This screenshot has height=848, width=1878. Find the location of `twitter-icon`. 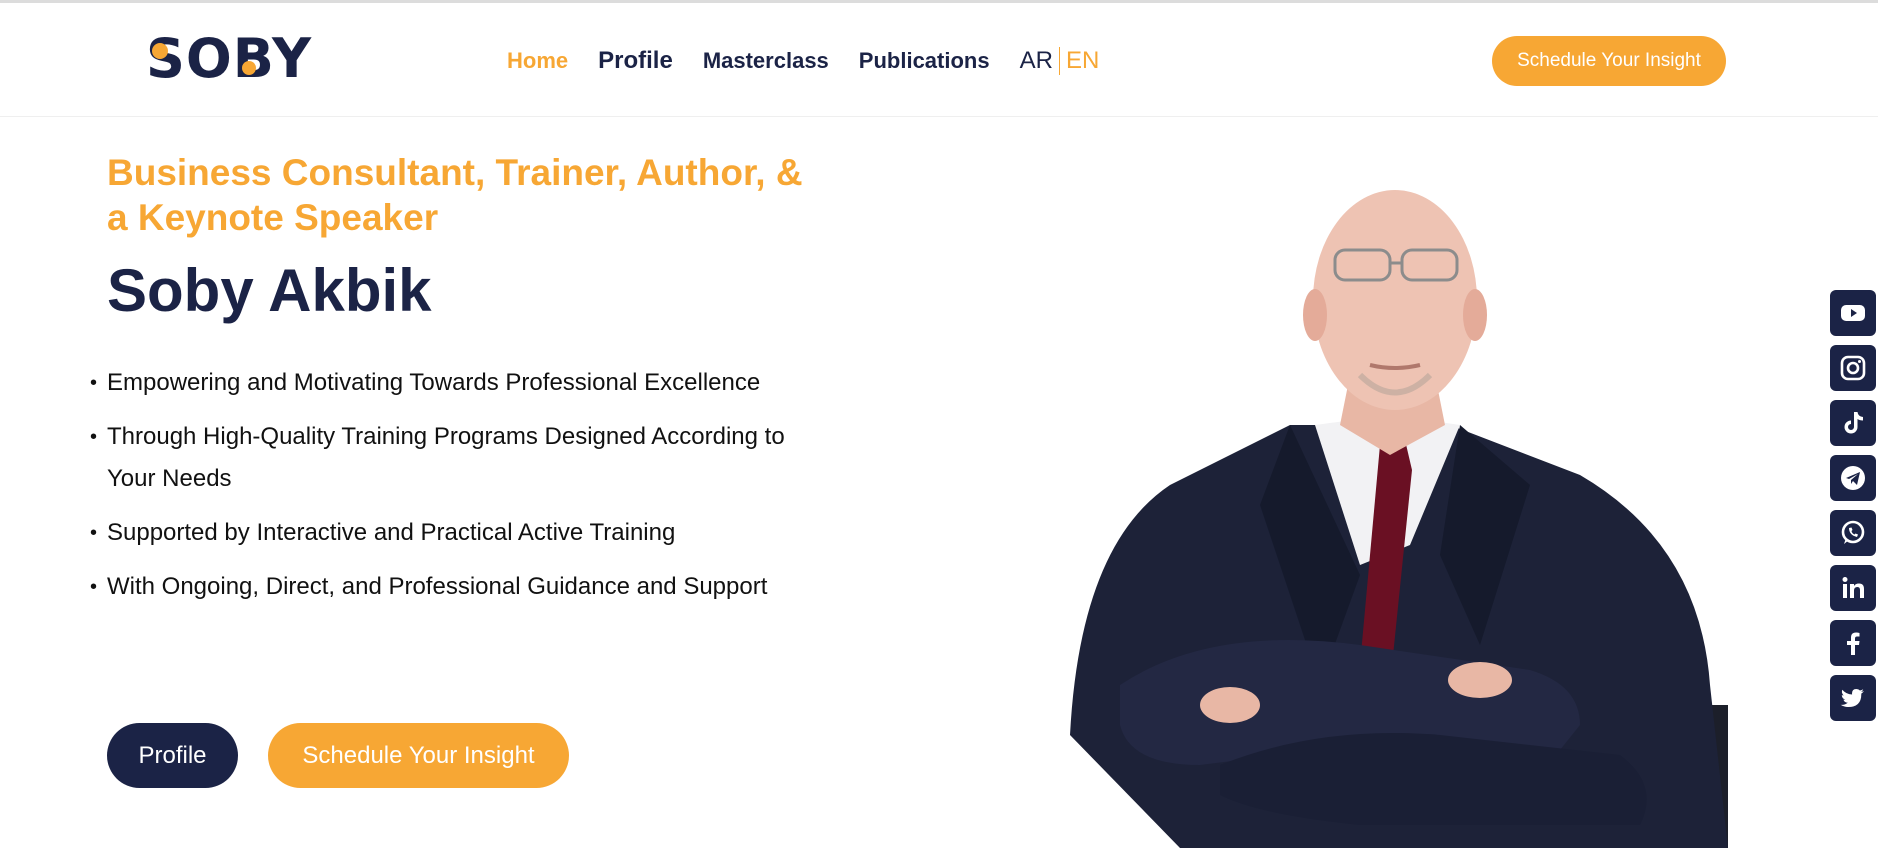

twitter-icon is located at coordinates (1853, 698).